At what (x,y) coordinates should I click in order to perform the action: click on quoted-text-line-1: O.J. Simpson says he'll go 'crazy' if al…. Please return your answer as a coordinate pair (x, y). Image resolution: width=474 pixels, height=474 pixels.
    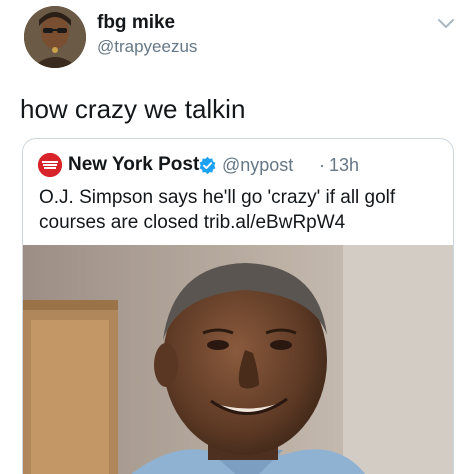
    Looking at the image, I should click on (217, 197).